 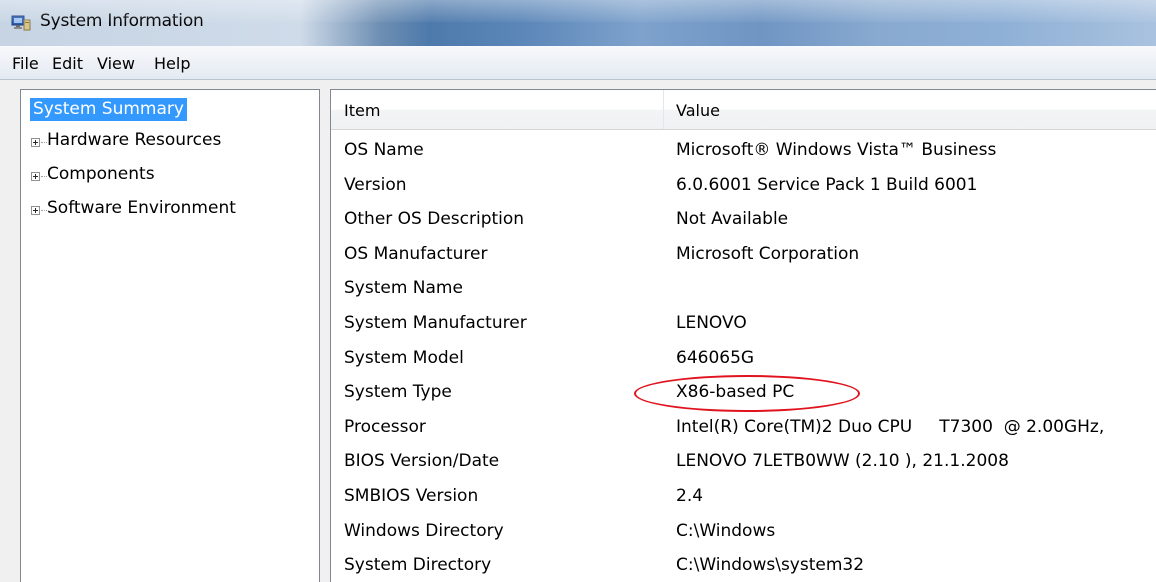 What do you see at coordinates (384, 150) in the screenshot?
I see `row-item-cell: OS Name` at bounding box center [384, 150].